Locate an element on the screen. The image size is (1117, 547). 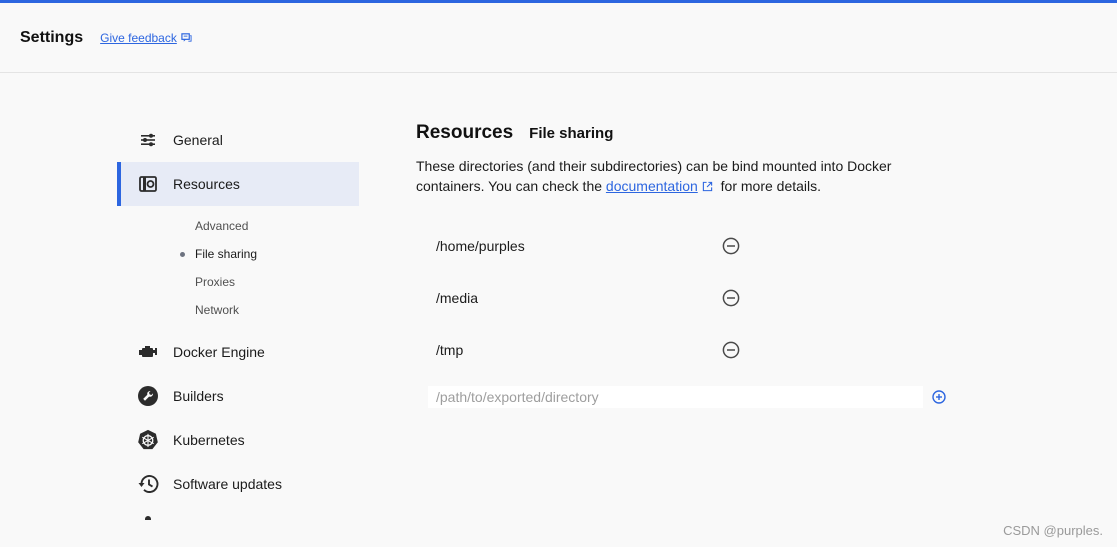
sidebar-item-kubernetes: Kubernetes is located at coordinates (238, 440).